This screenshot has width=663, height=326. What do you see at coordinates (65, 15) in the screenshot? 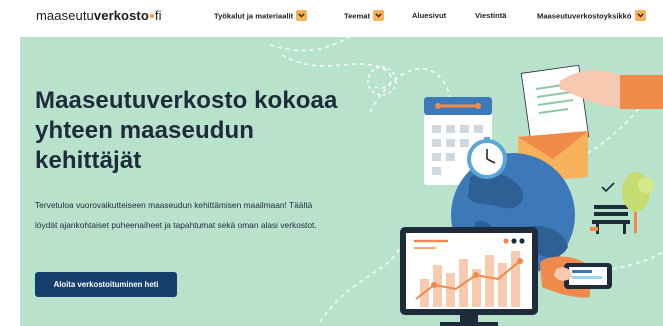
I see `logo-prefix: maaseutu` at bounding box center [65, 15].